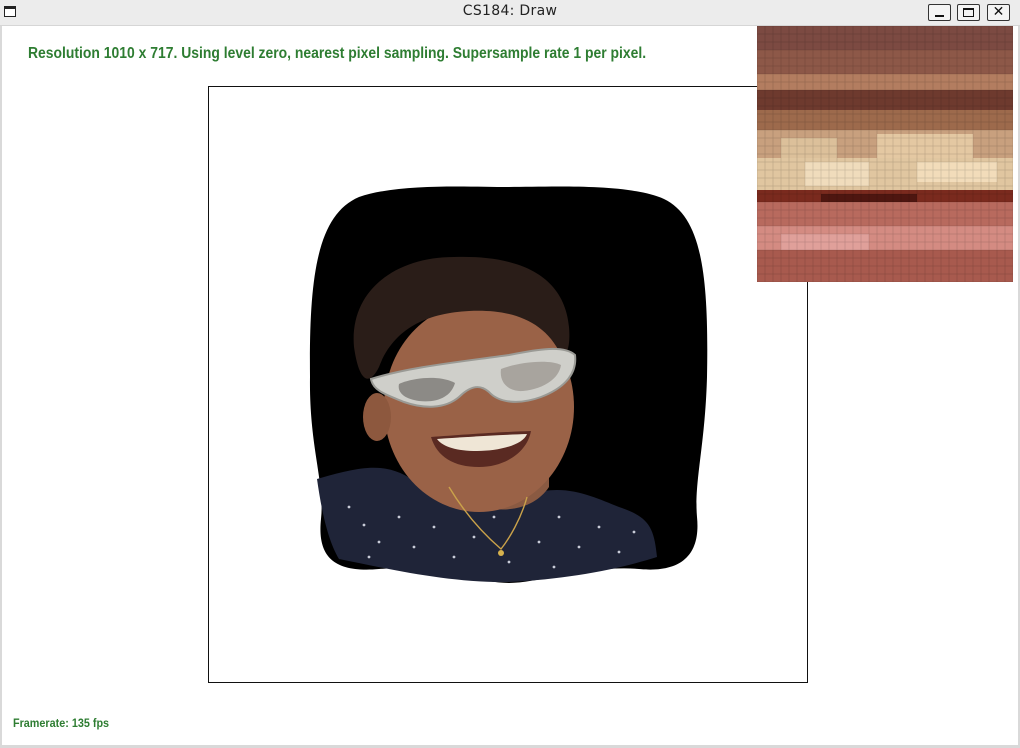 The height and width of the screenshot is (748, 1020). Describe the element at coordinates (1, 387) in the screenshot. I see `window-frame-left` at that location.